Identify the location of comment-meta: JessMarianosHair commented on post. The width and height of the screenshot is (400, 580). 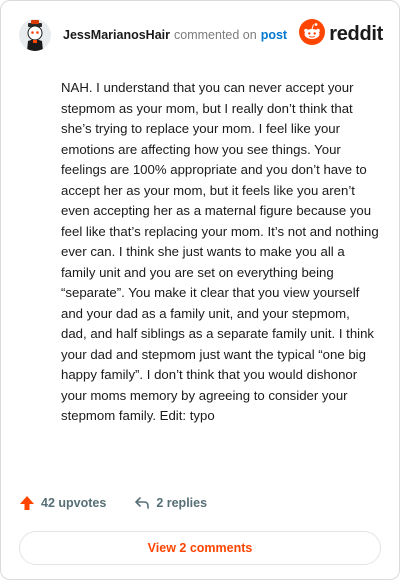
(175, 35).